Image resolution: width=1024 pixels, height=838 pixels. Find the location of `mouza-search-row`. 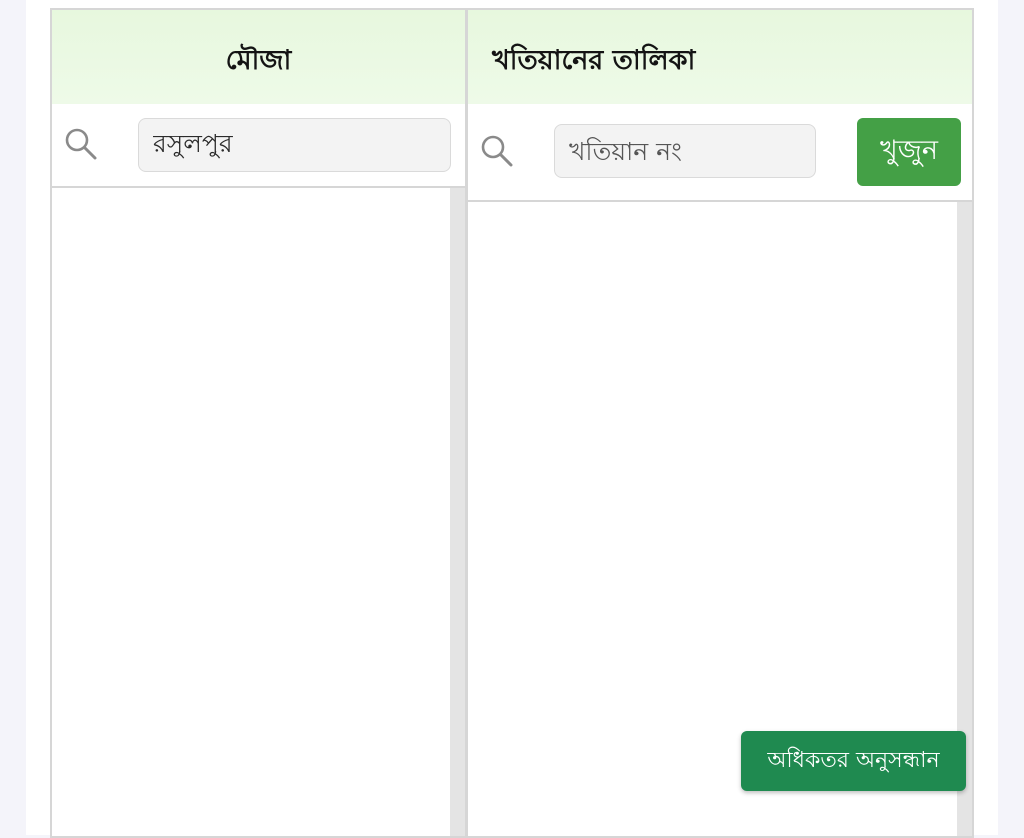

mouza-search-row is located at coordinates (258, 146).